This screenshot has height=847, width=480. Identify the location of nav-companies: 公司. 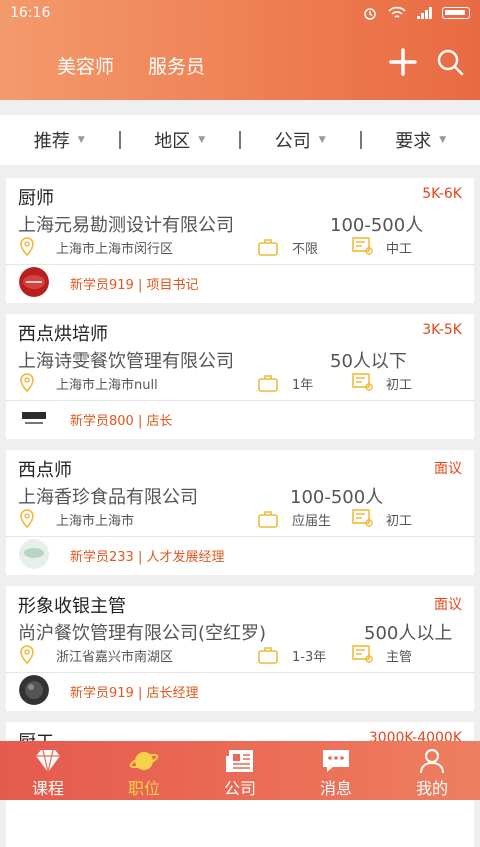
(240, 770).